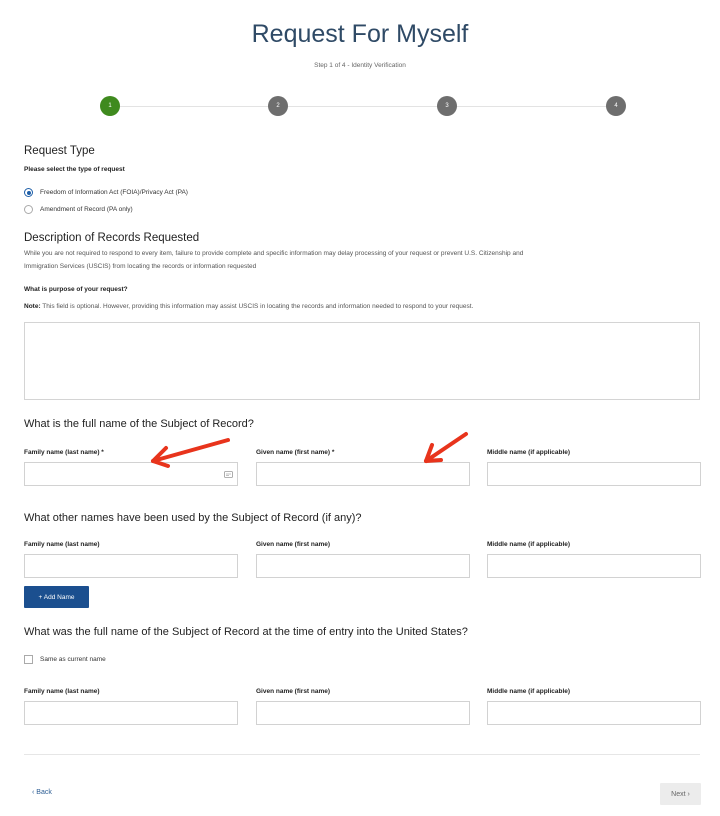  Describe the element at coordinates (62, 544) in the screenshot. I see `other-family-name-label: Family name (last name)` at that location.